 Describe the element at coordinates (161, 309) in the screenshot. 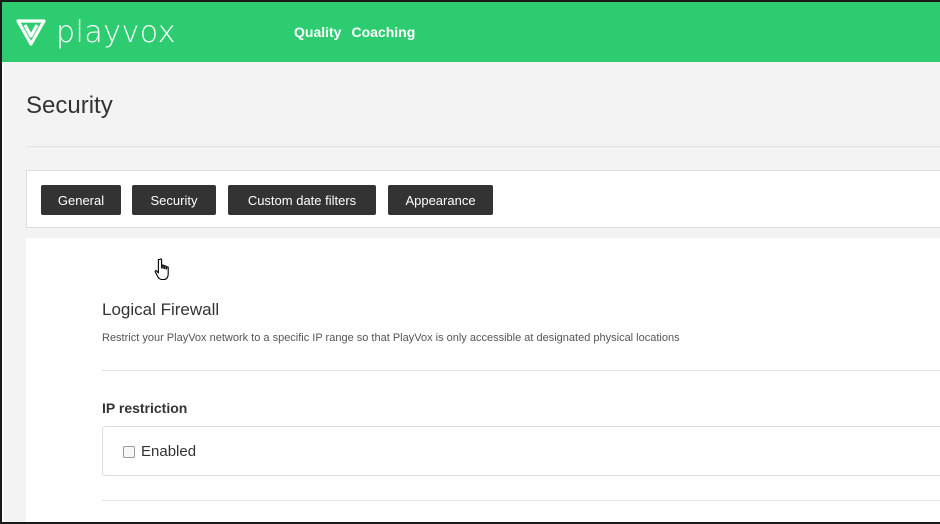

I see `section-title: Logical Firewall` at that location.